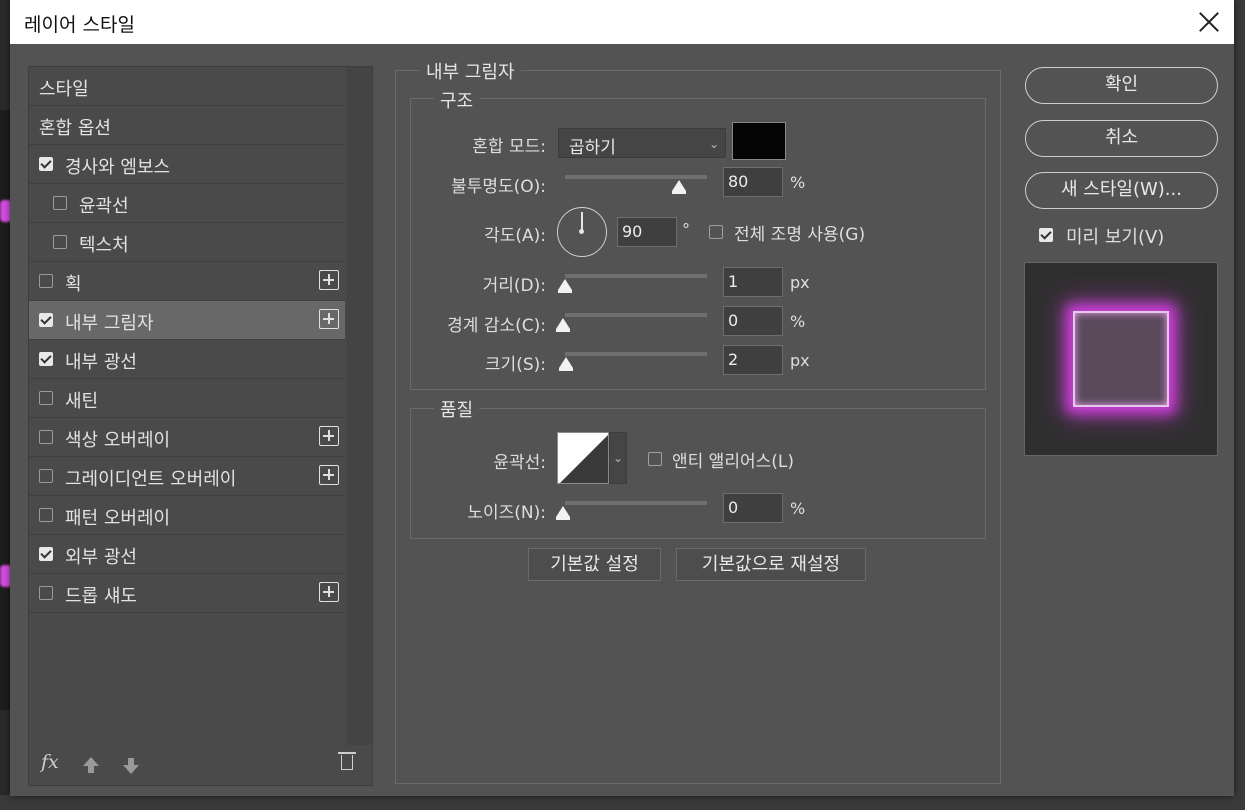 Image resolution: width=1245 pixels, height=810 pixels. Describe the element at coordinates (75, 128) in the screenshot. I see `style-item-label: 혼합 옵션` at that location.